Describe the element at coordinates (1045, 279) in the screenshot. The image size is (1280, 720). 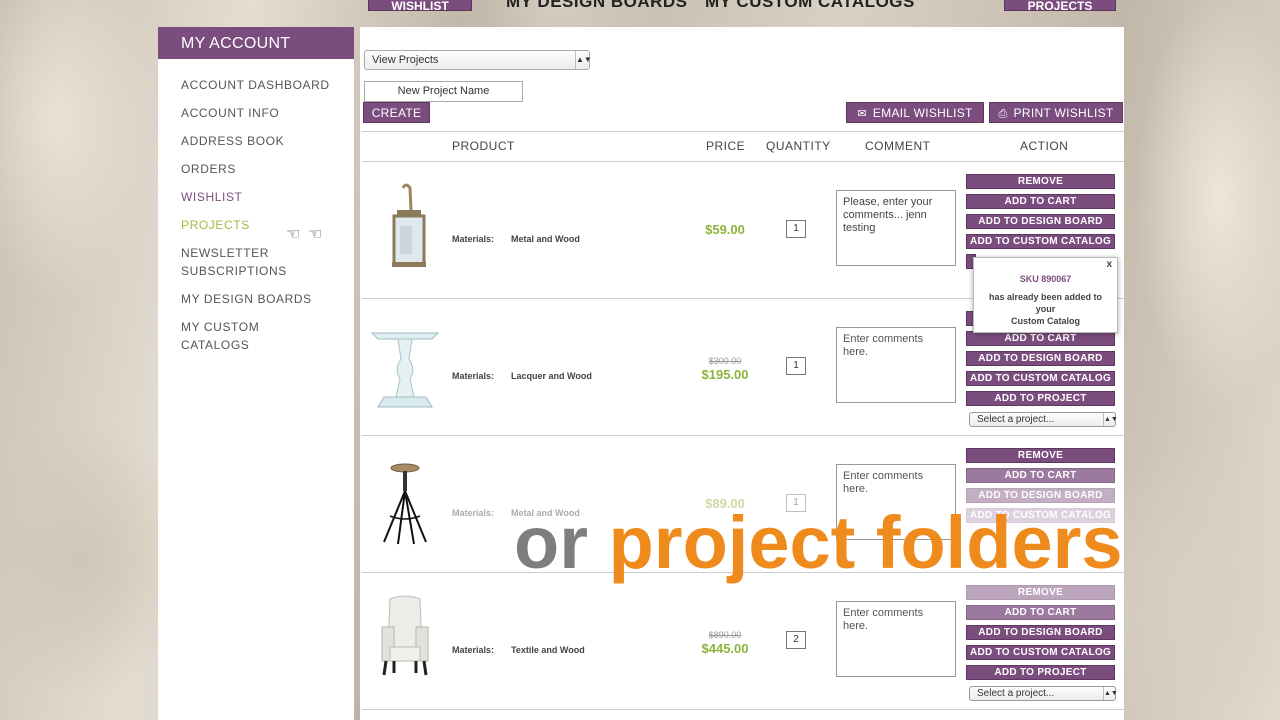
I see `popup-sku: SKU 890067` at that location.